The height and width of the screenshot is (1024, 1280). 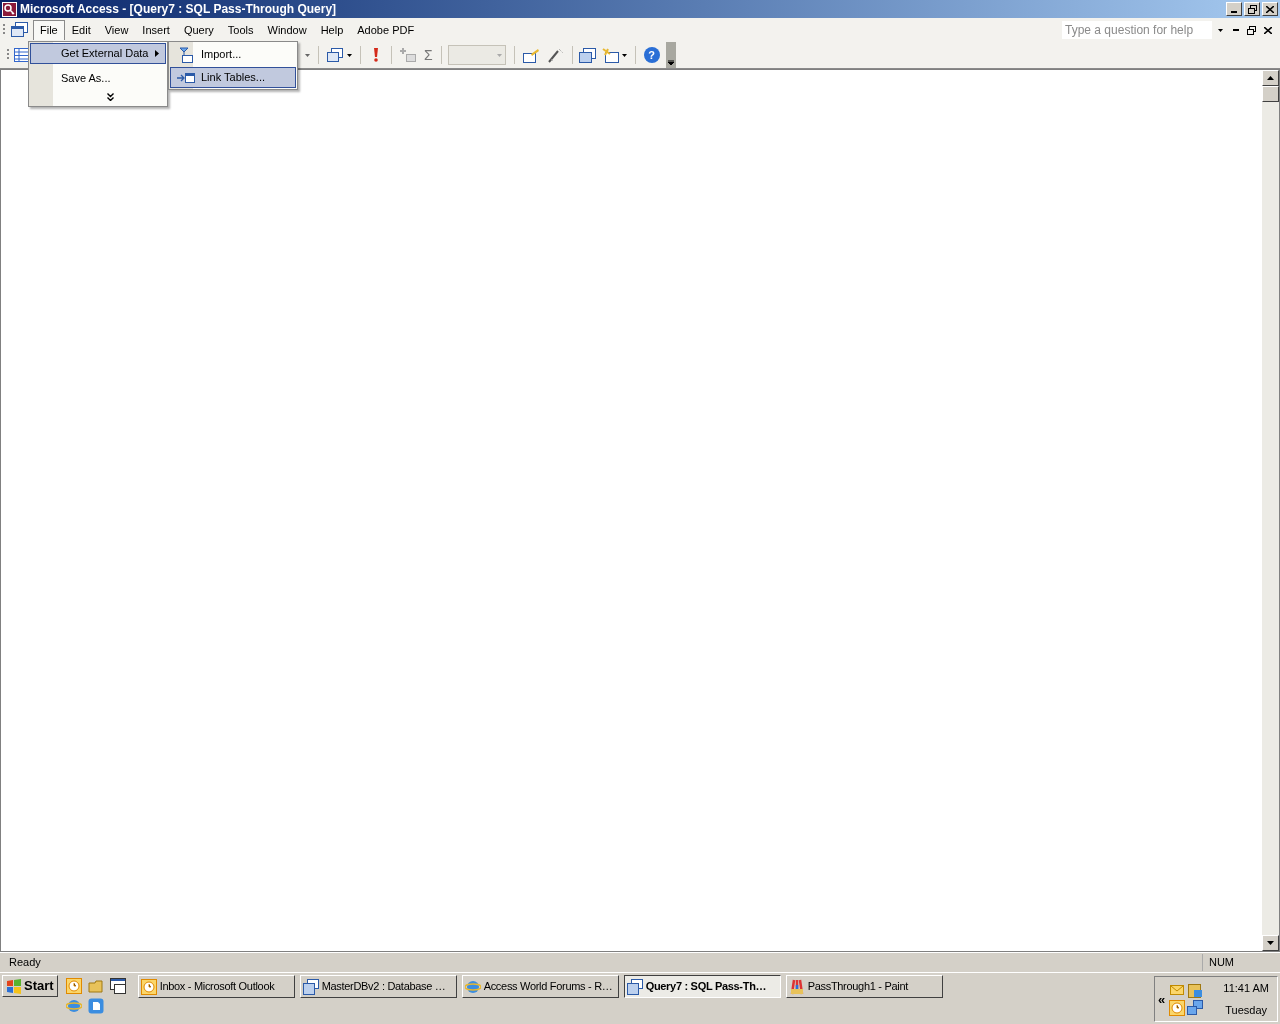 I want to click on menu-item: Query, so click(x=198, y=30).